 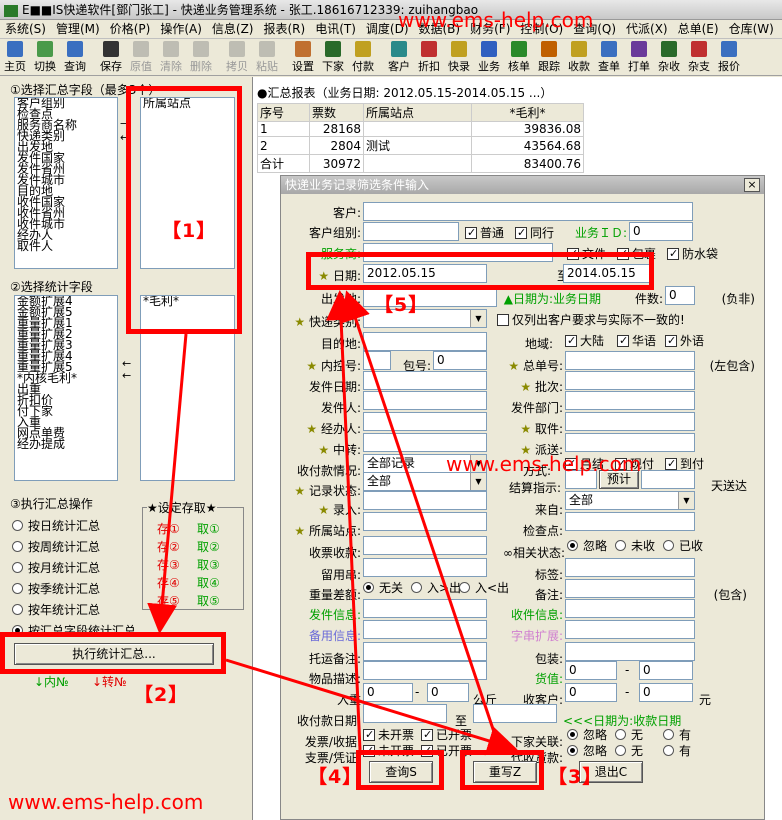 I want to click on watermark-bottom: www.ems-help.com, so click(x=106, y=802).